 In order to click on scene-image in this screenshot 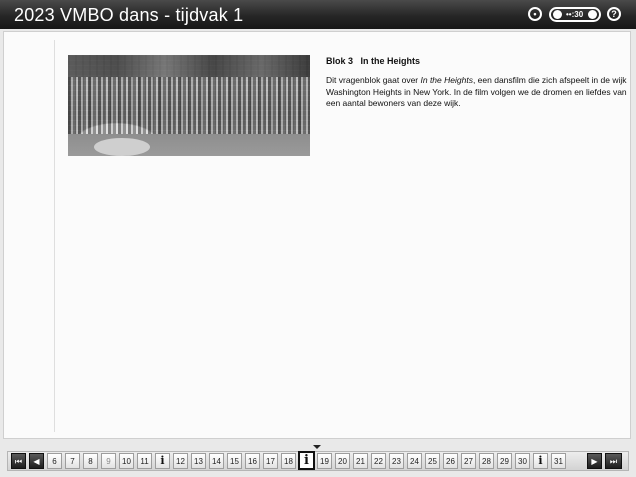, I will do `click(189, 105)`.